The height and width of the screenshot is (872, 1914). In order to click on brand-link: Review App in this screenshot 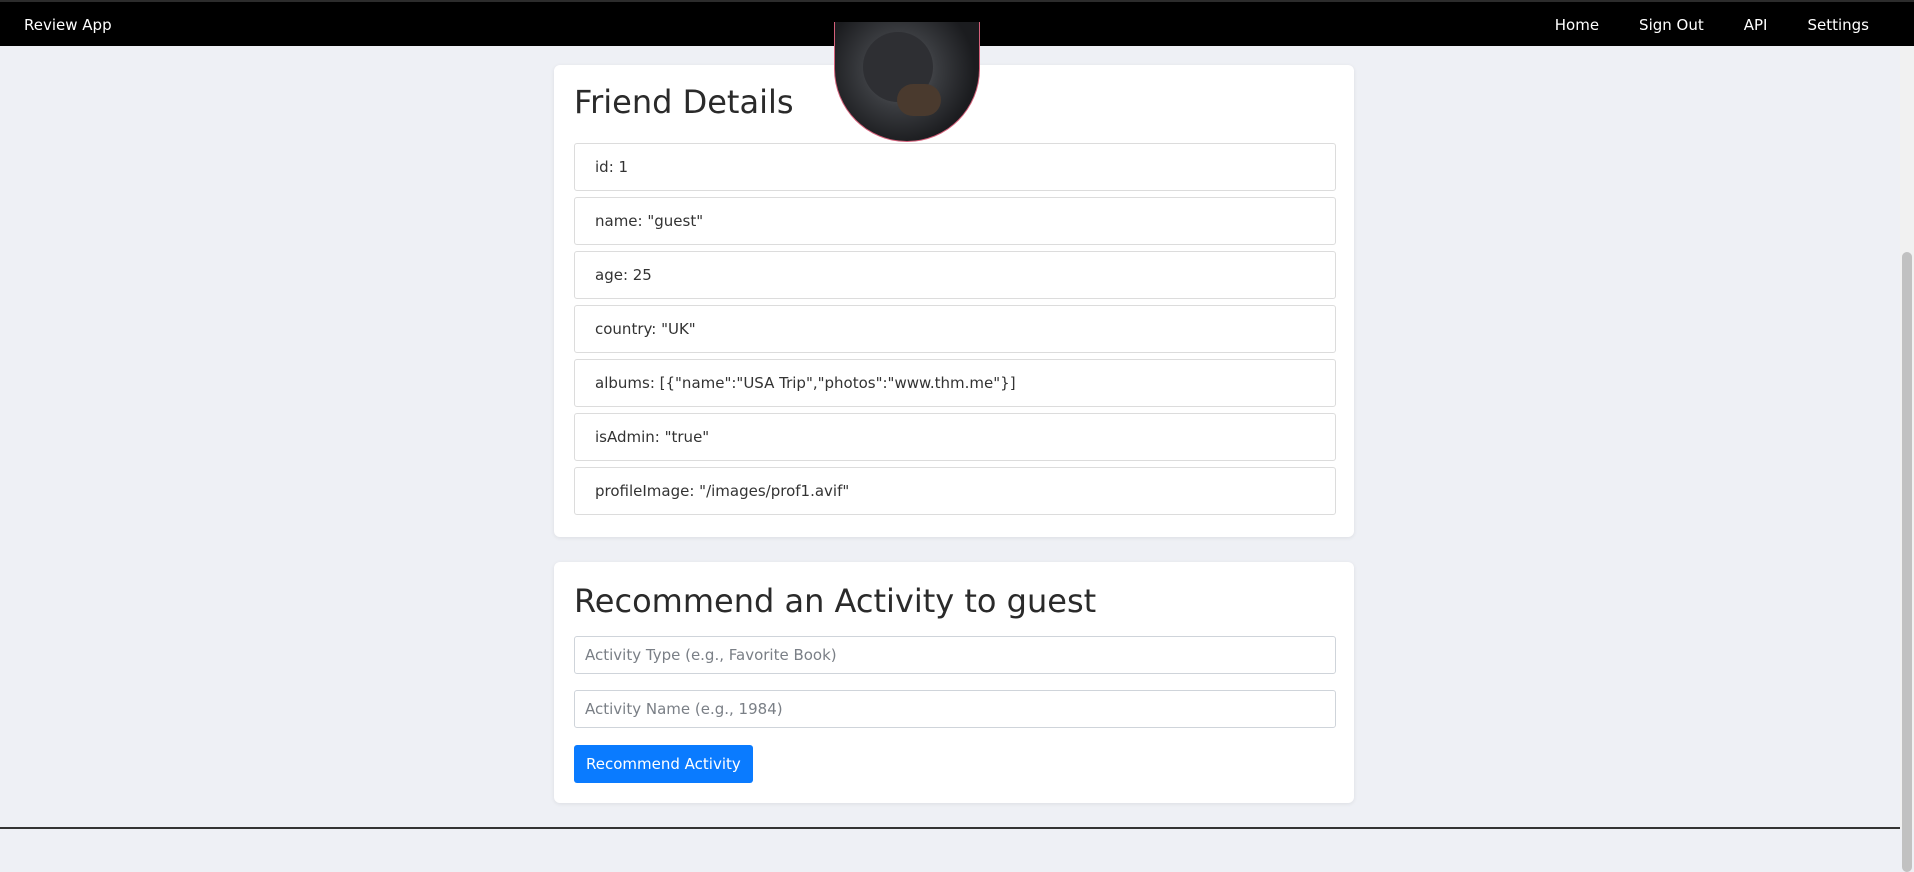, I will do `click(68, 25)`.